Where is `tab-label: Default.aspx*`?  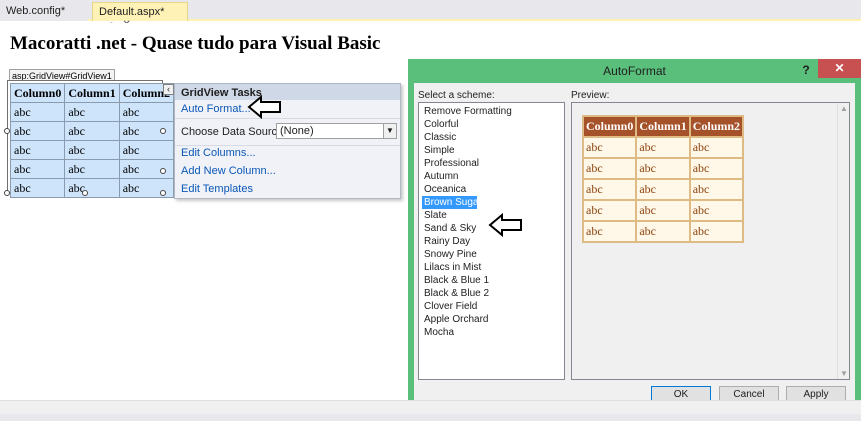
tab-label: Default.aspx* is located at coordinates (132, 12).